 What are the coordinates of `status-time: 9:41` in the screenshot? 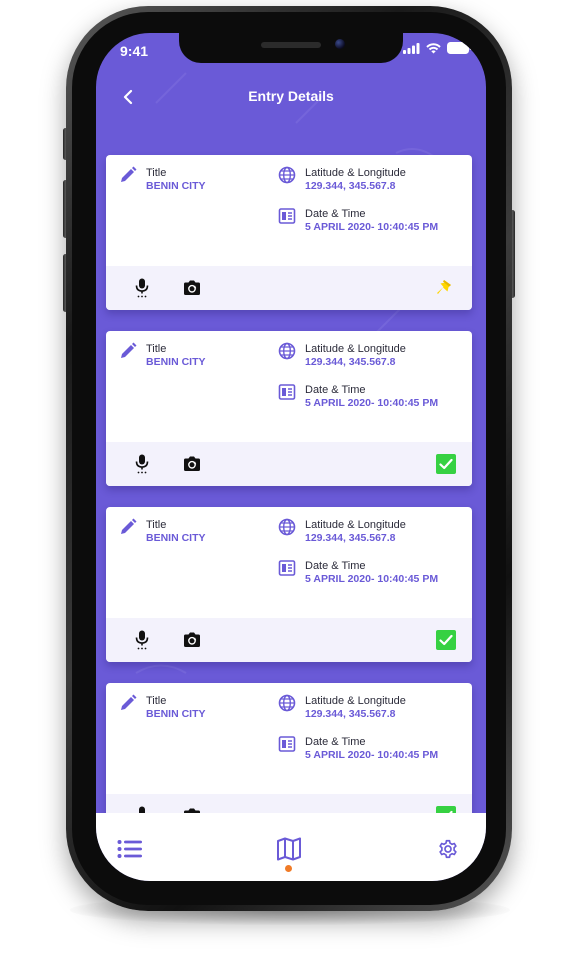 It's located at (134, 51).